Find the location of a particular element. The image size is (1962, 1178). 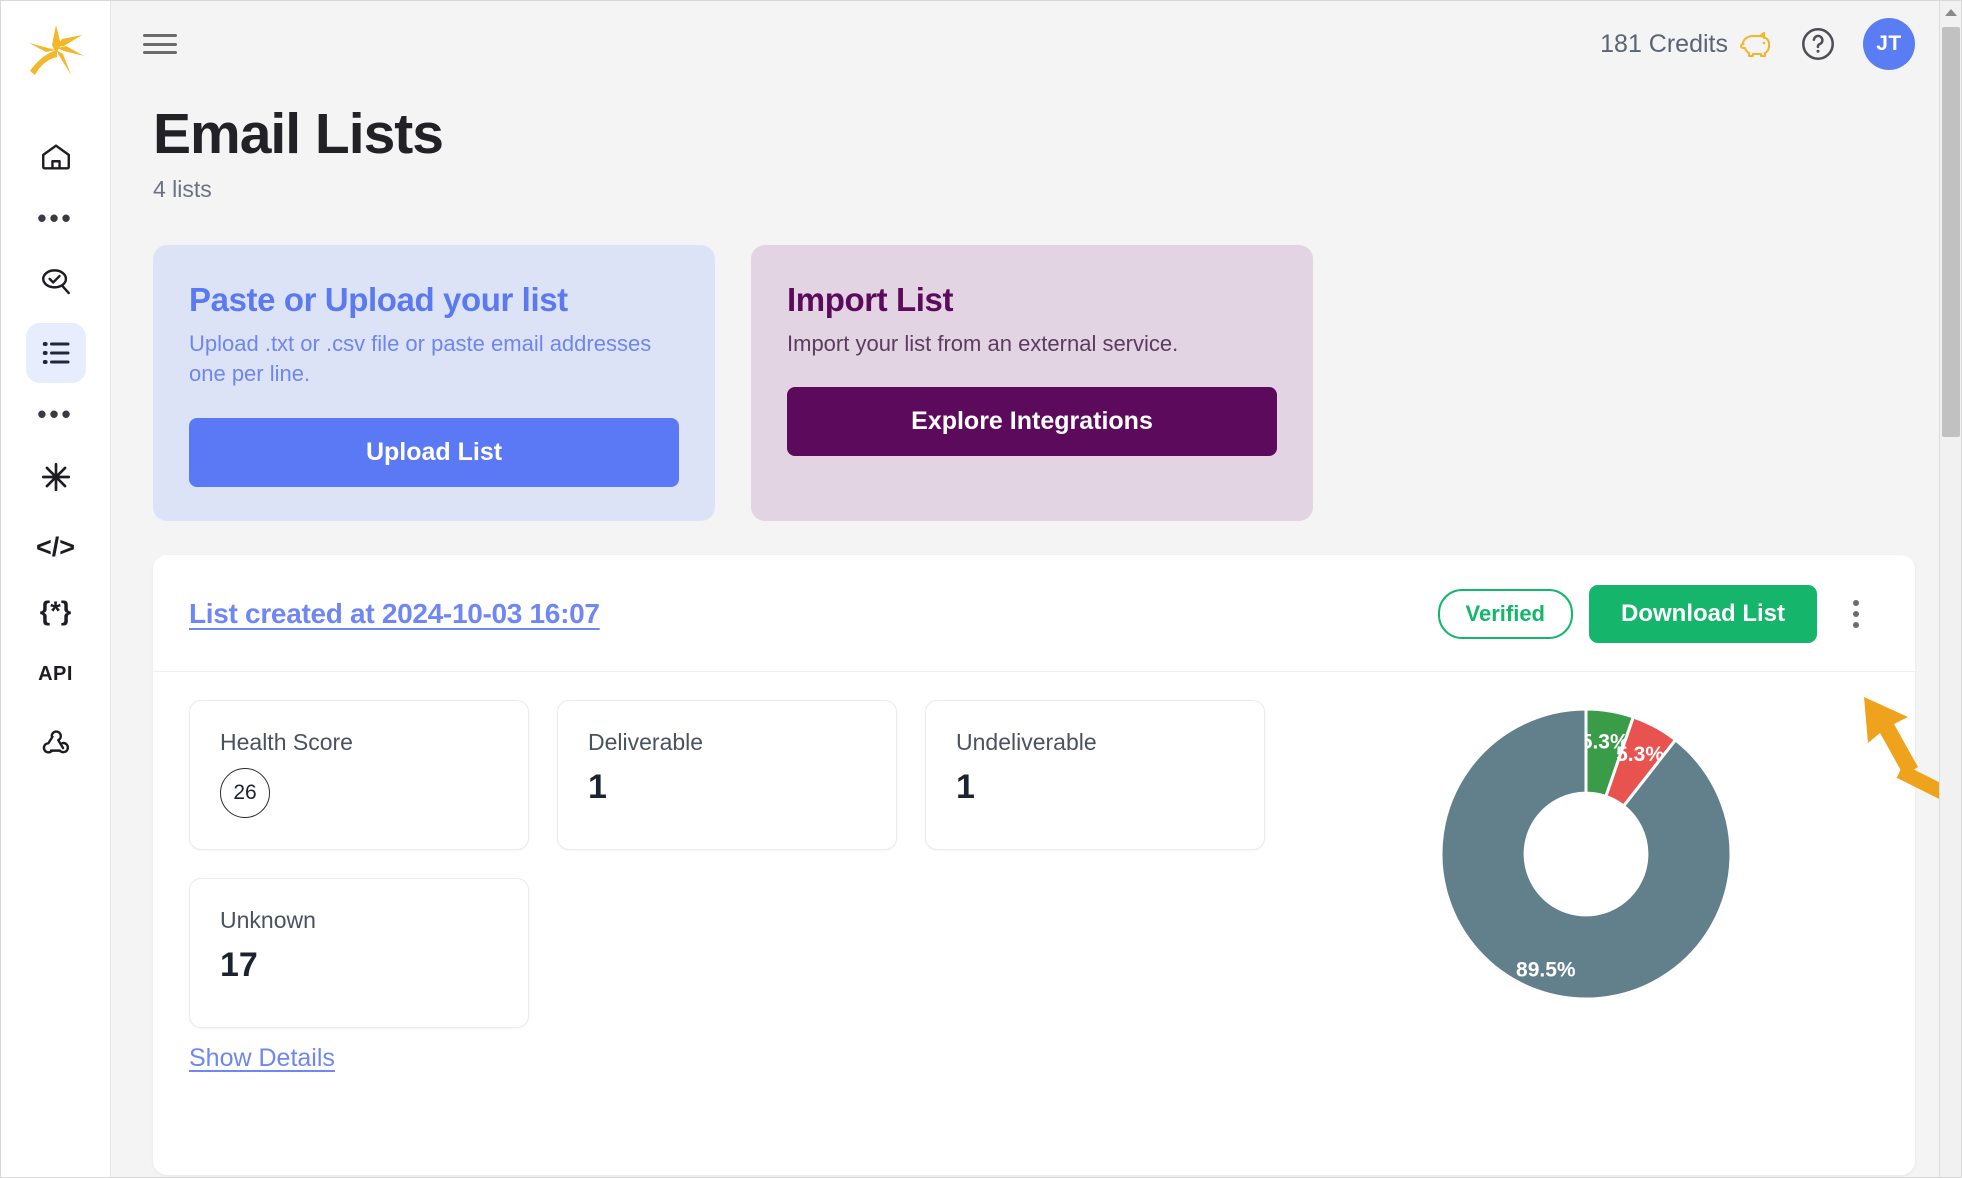

sidebar-item-api: API is located at coordinates (56, 674).